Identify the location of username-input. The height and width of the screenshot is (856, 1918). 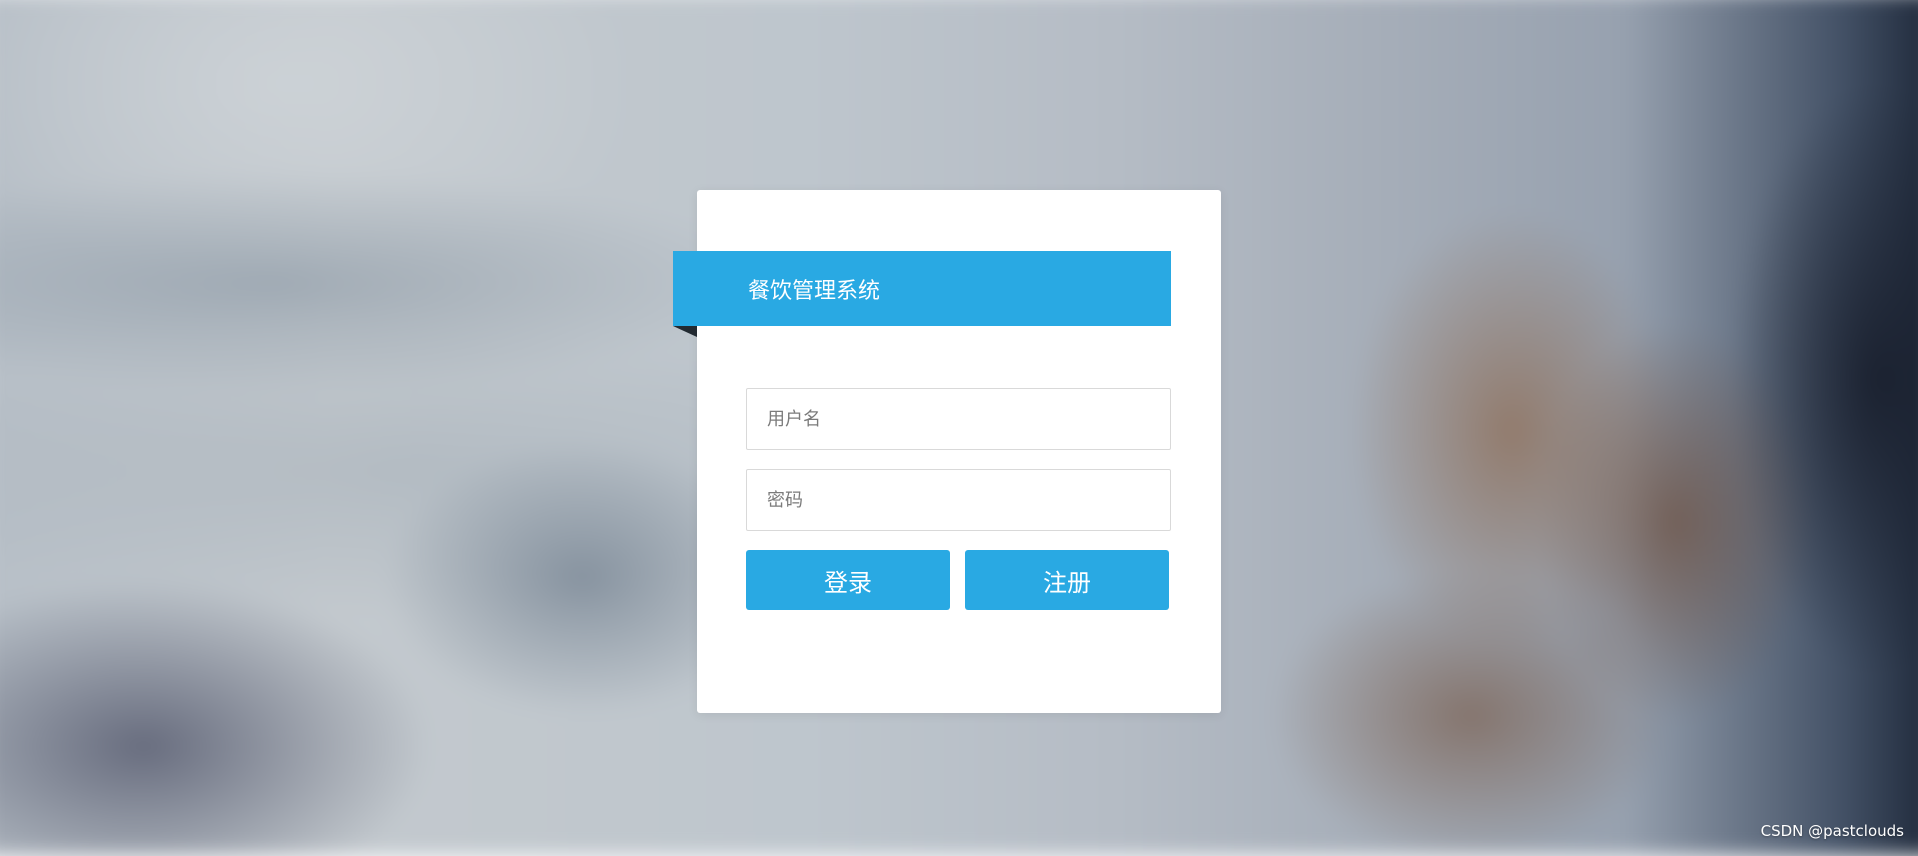
(958, 419).